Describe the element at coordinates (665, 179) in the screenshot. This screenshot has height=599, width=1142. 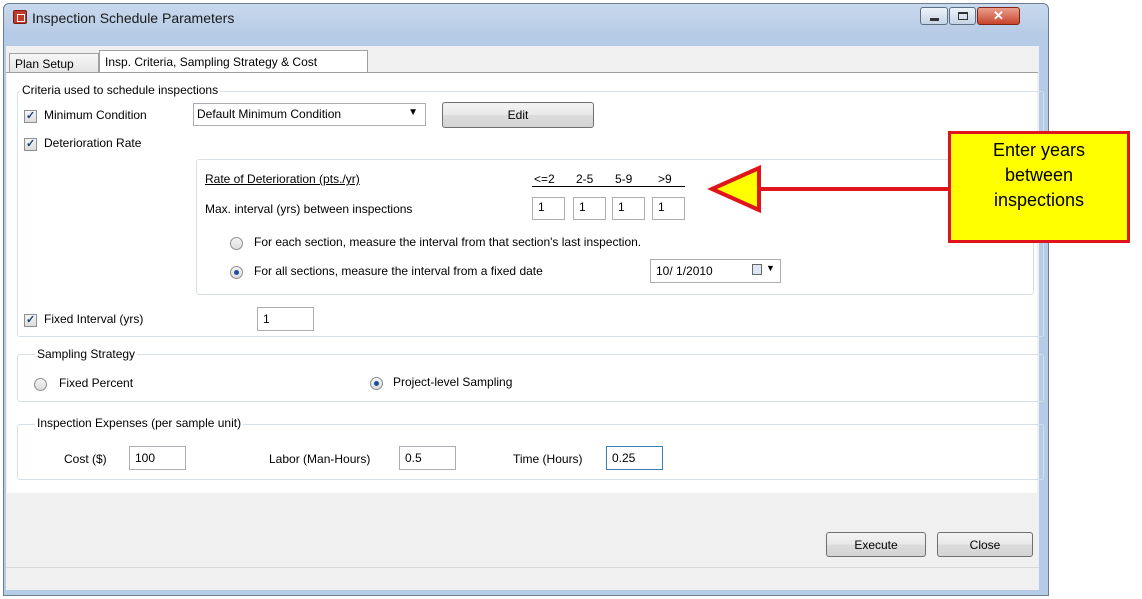
I see `rate-column-4: >9` at that location.